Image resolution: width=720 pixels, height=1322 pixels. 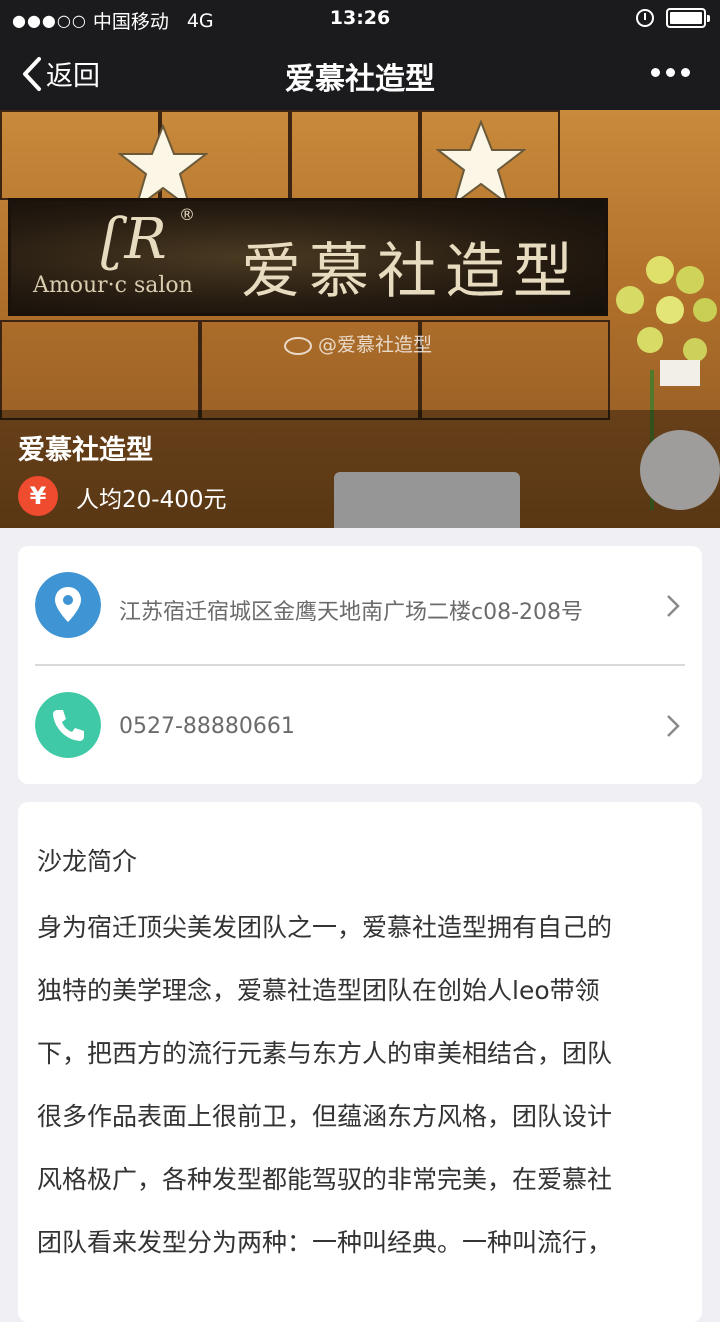 What do you see at coordinates (325, 1053) in the screenshot?
I see `intro-line: 下，把西方的流行元素与东方人的审美相结合，团队` at bounding box center [325, 1053].